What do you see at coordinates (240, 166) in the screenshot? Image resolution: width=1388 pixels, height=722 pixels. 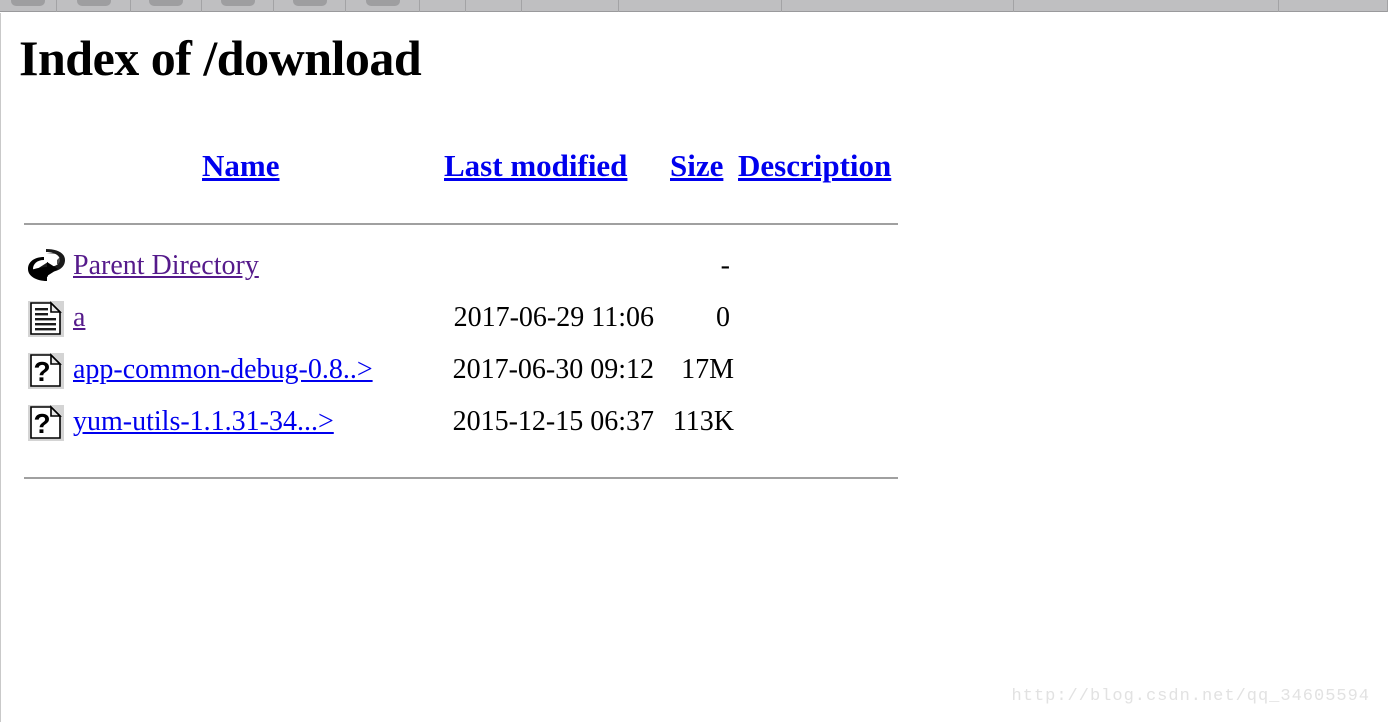 I see `sort-by-name-link: Name` at bounding box center [240, 166].